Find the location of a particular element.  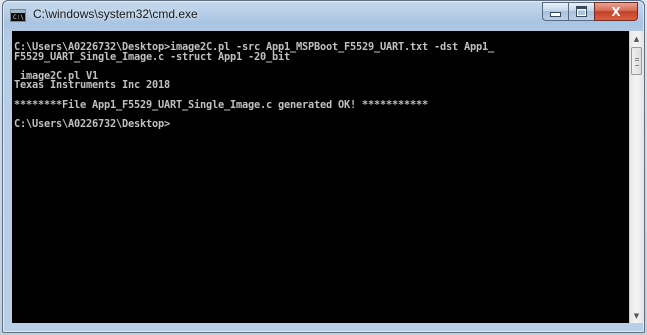

title-bar: C:\ C:\windows\system32\cmd.exe X is located at coordinates (323, 16).